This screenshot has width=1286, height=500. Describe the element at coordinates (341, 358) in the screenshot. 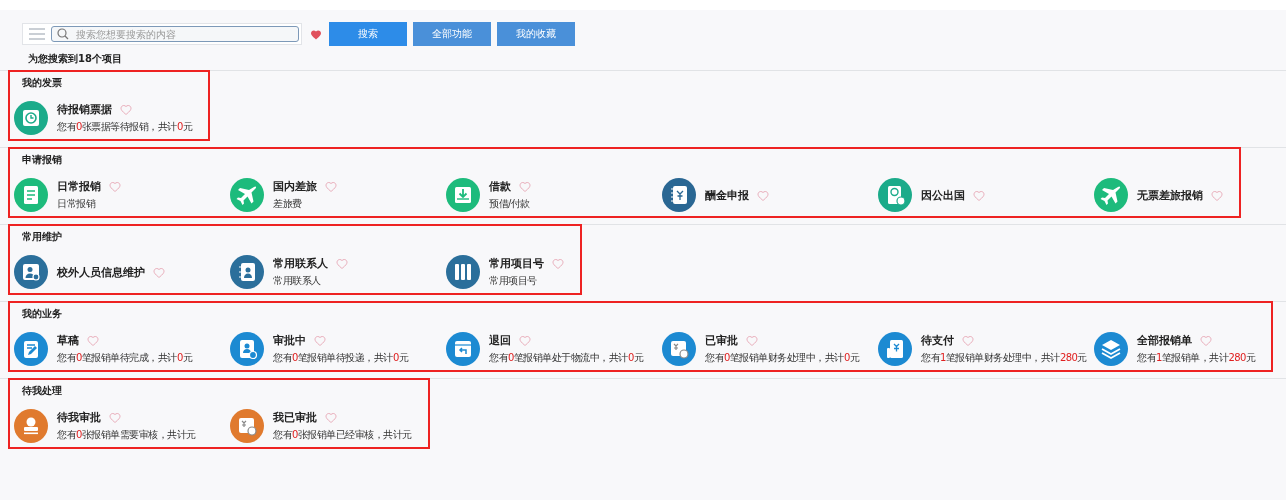

I see `item-description: 您有0笔报销单待投递，共计0元` at that location.